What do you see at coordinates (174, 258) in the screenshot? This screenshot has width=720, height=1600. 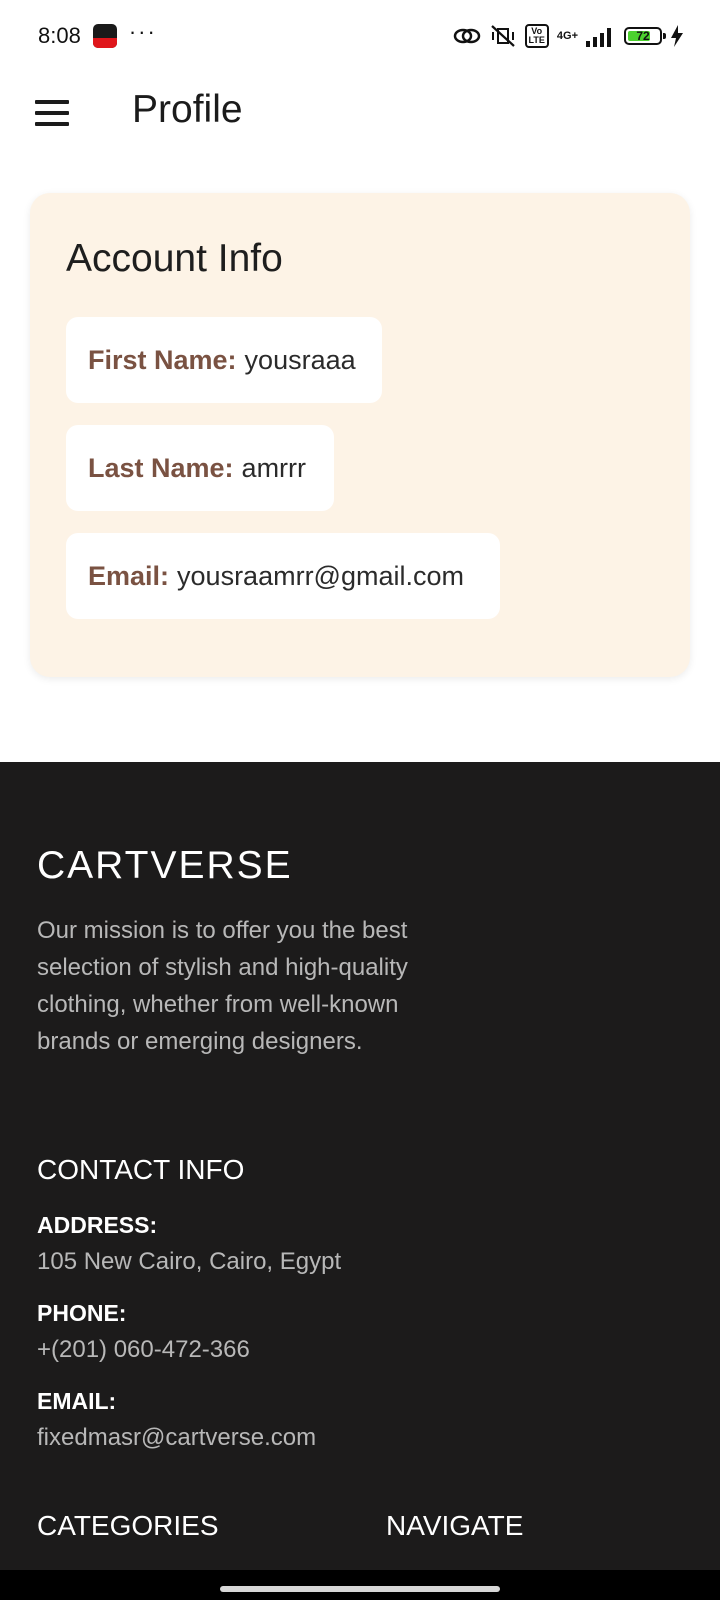 I see `account-info-title: Account Info` at bounding box center [174, 258].